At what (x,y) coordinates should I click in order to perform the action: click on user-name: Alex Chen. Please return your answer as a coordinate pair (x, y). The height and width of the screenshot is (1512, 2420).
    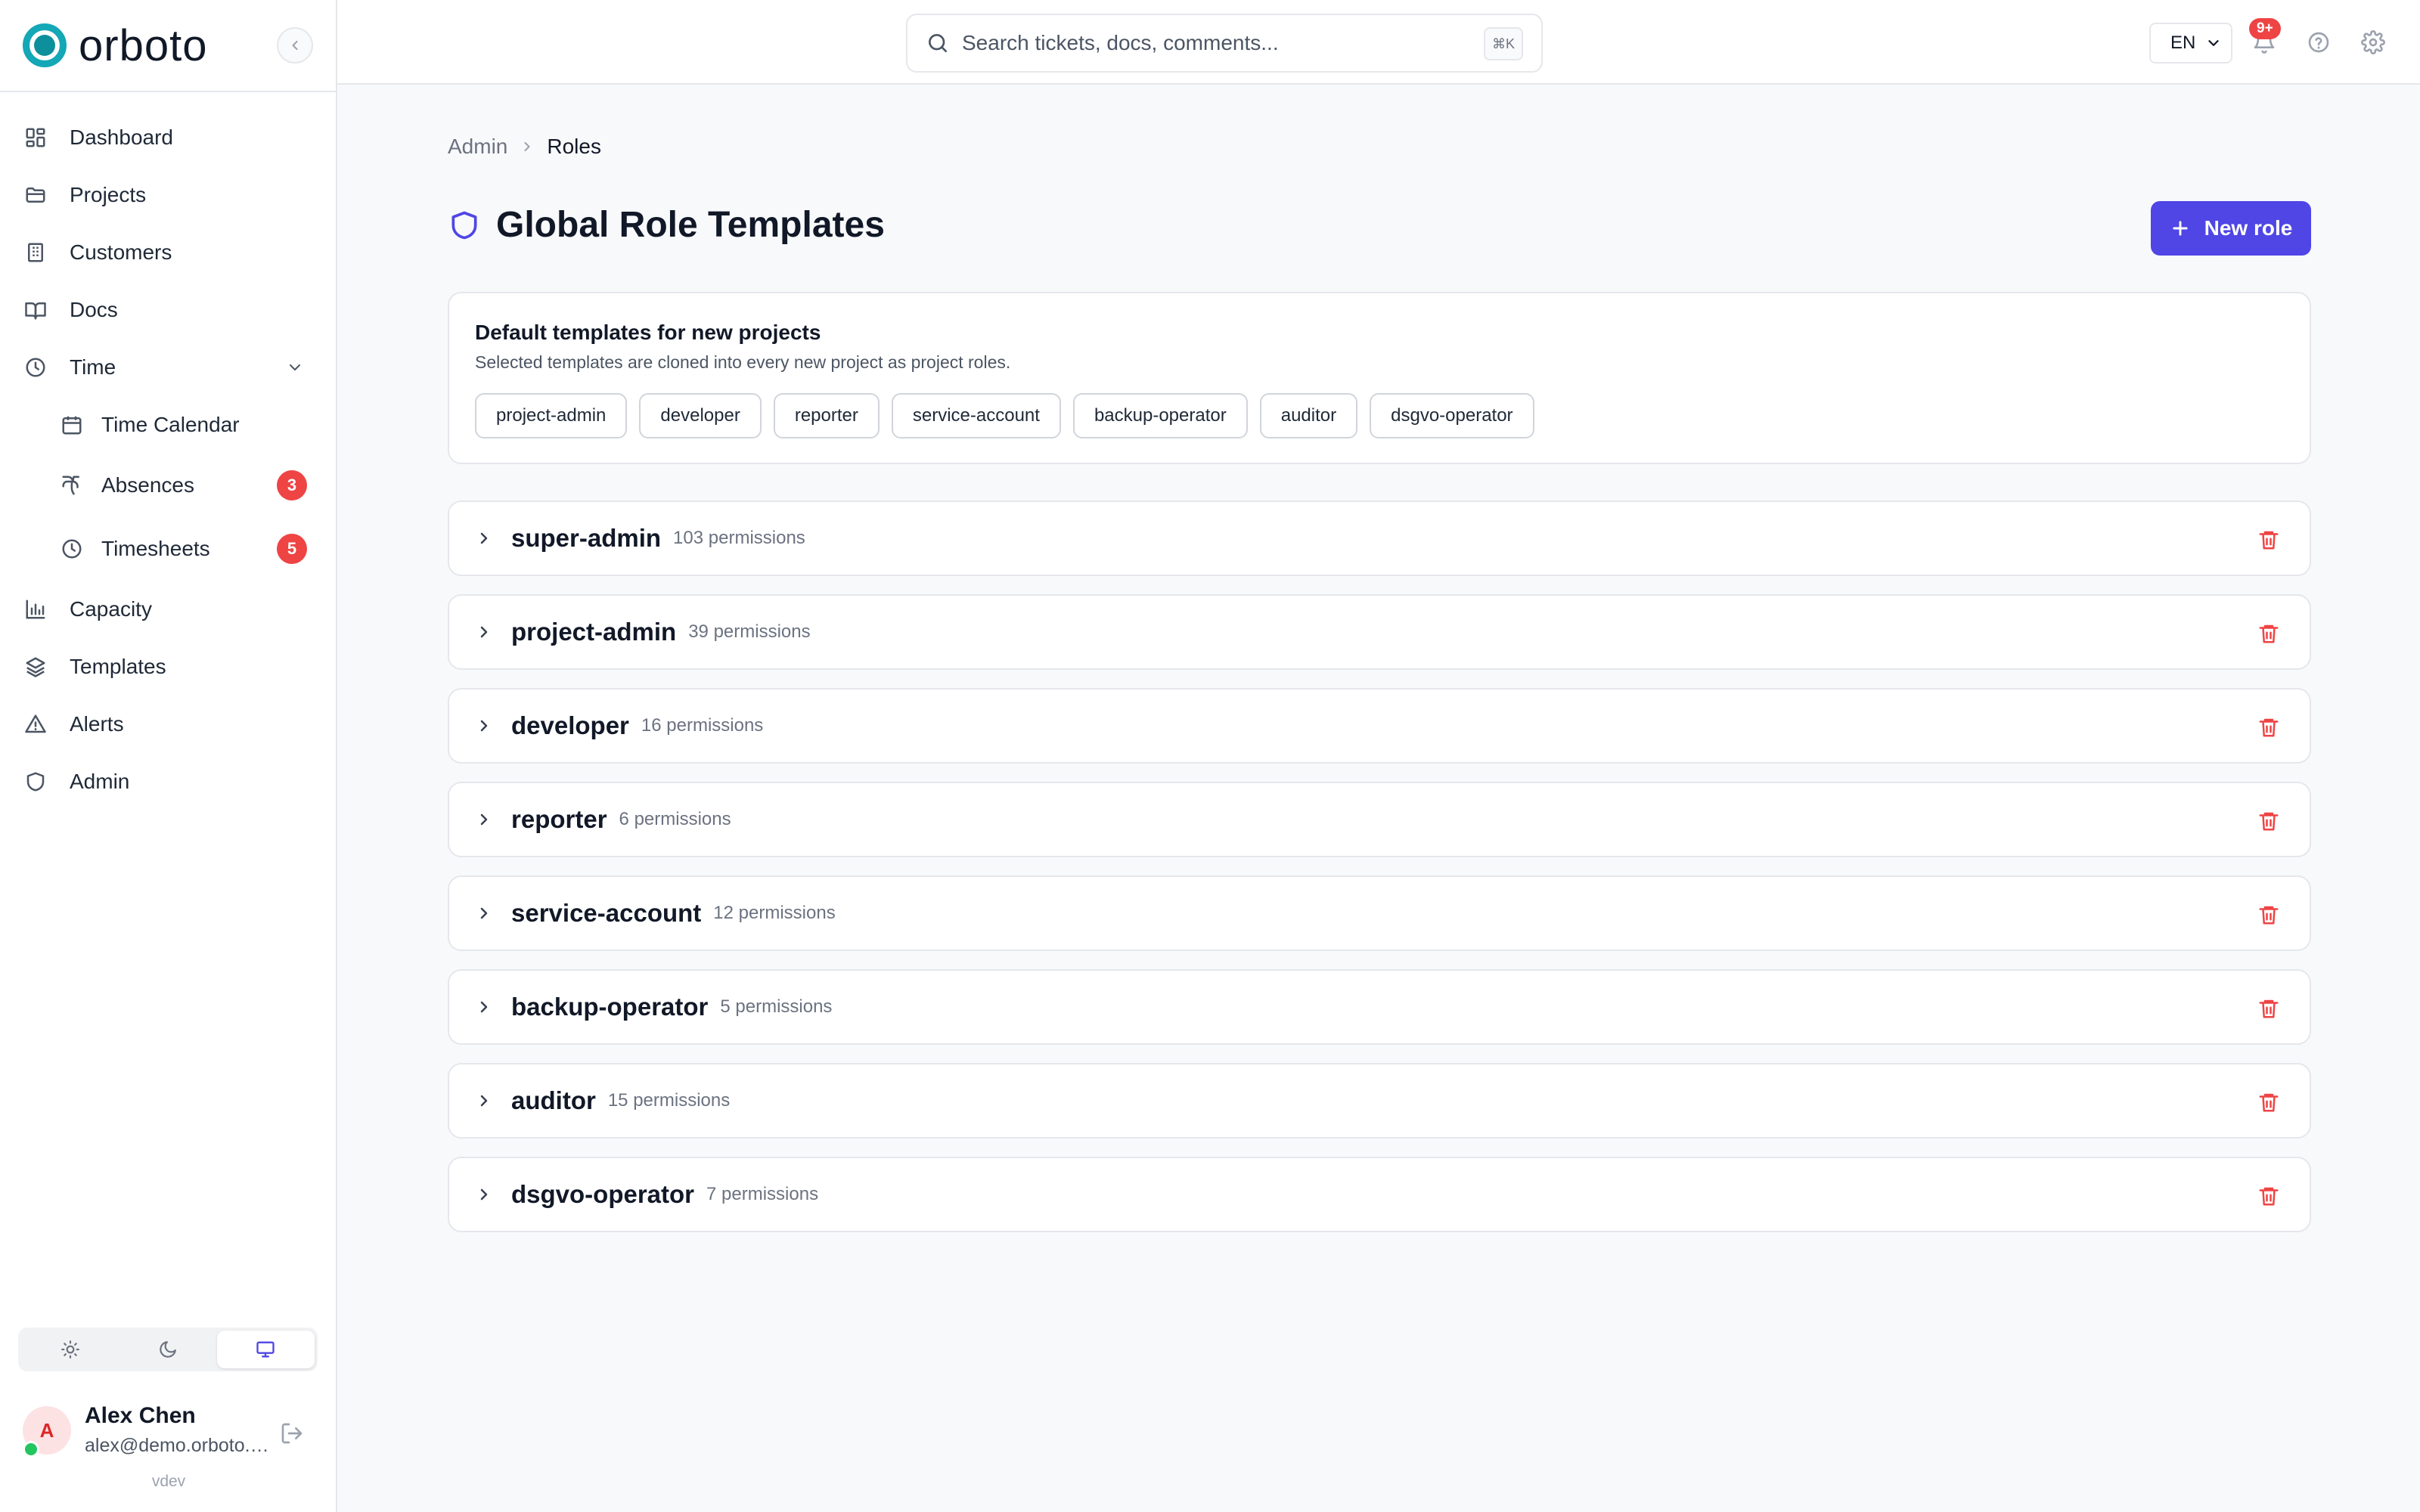
    Looking at the image, I should click on (140, 1415).